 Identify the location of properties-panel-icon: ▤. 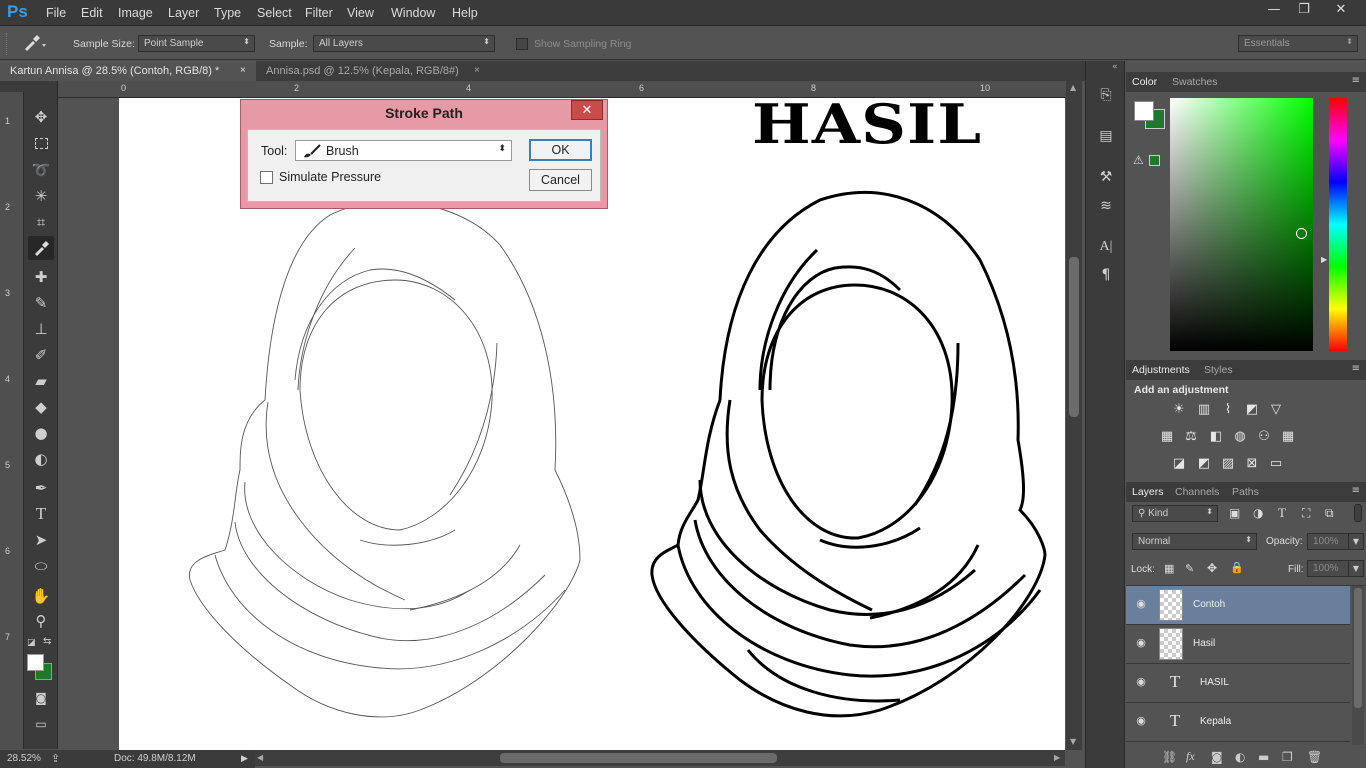
(1106, 138).